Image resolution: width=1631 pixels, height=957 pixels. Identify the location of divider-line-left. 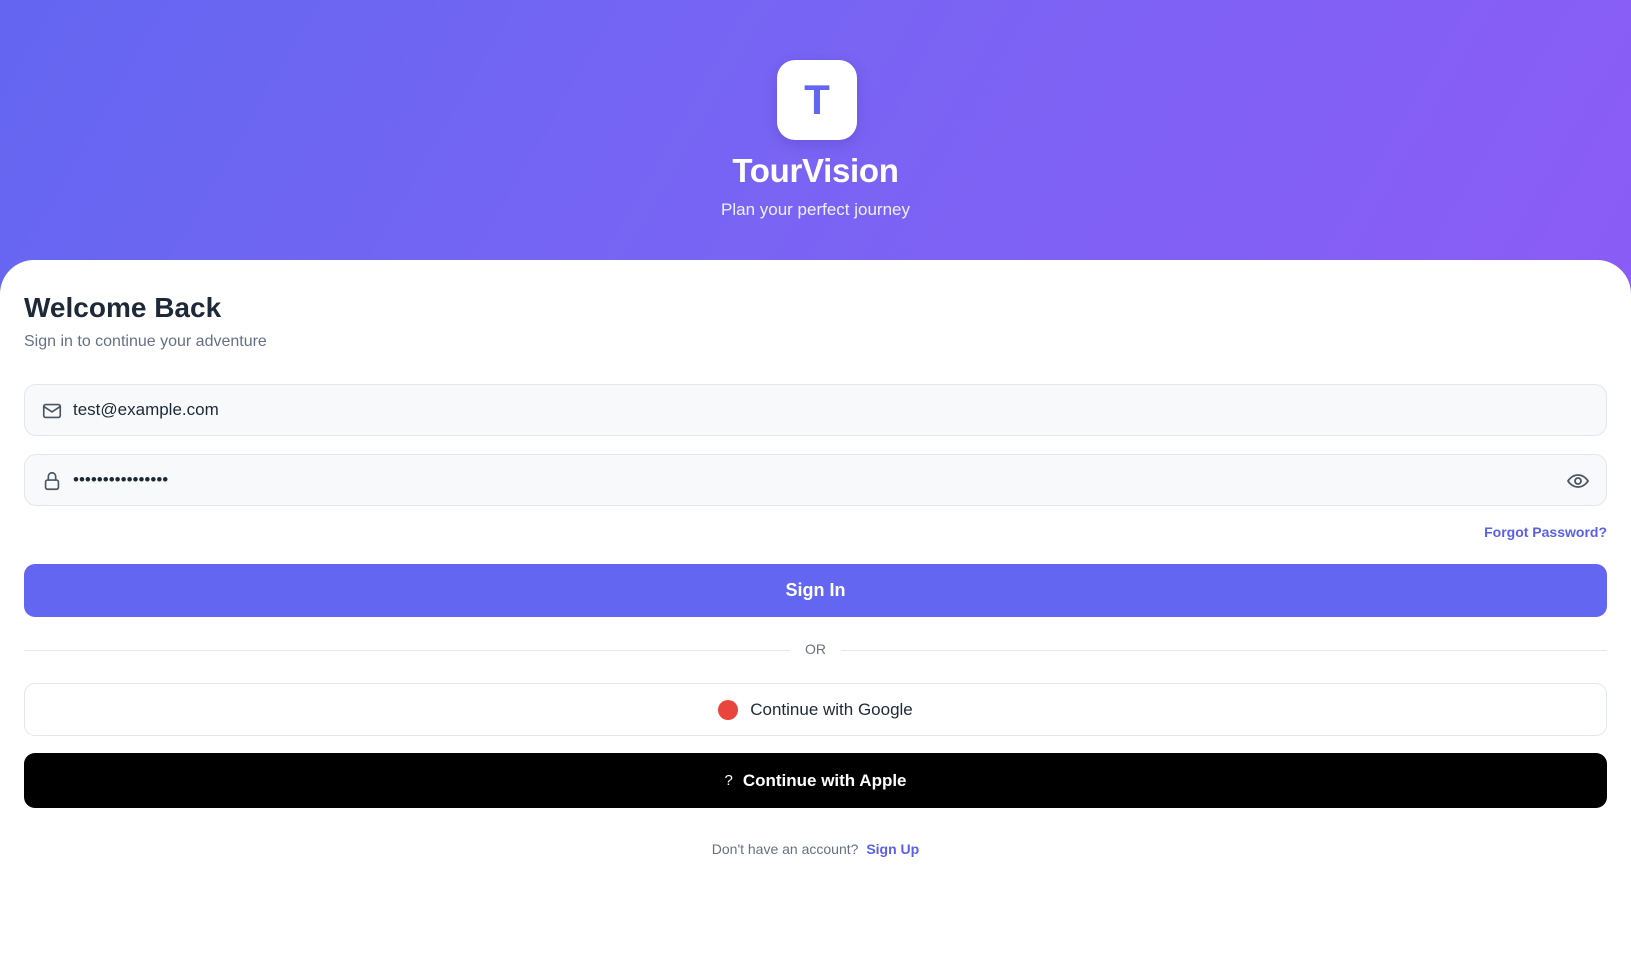
(407, 650).